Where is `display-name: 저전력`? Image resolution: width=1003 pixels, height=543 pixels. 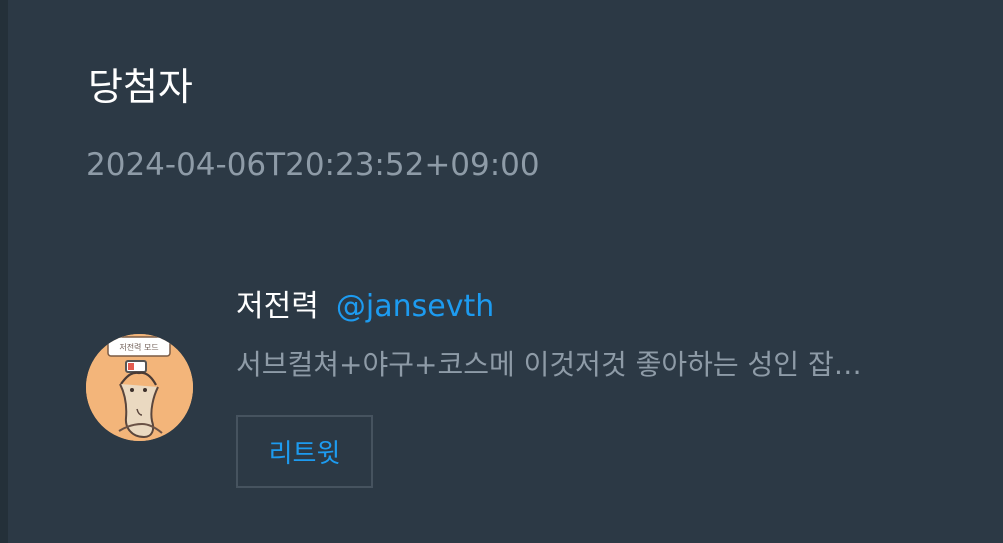 display-name: 저전력 is located at coordinates (277, 306).